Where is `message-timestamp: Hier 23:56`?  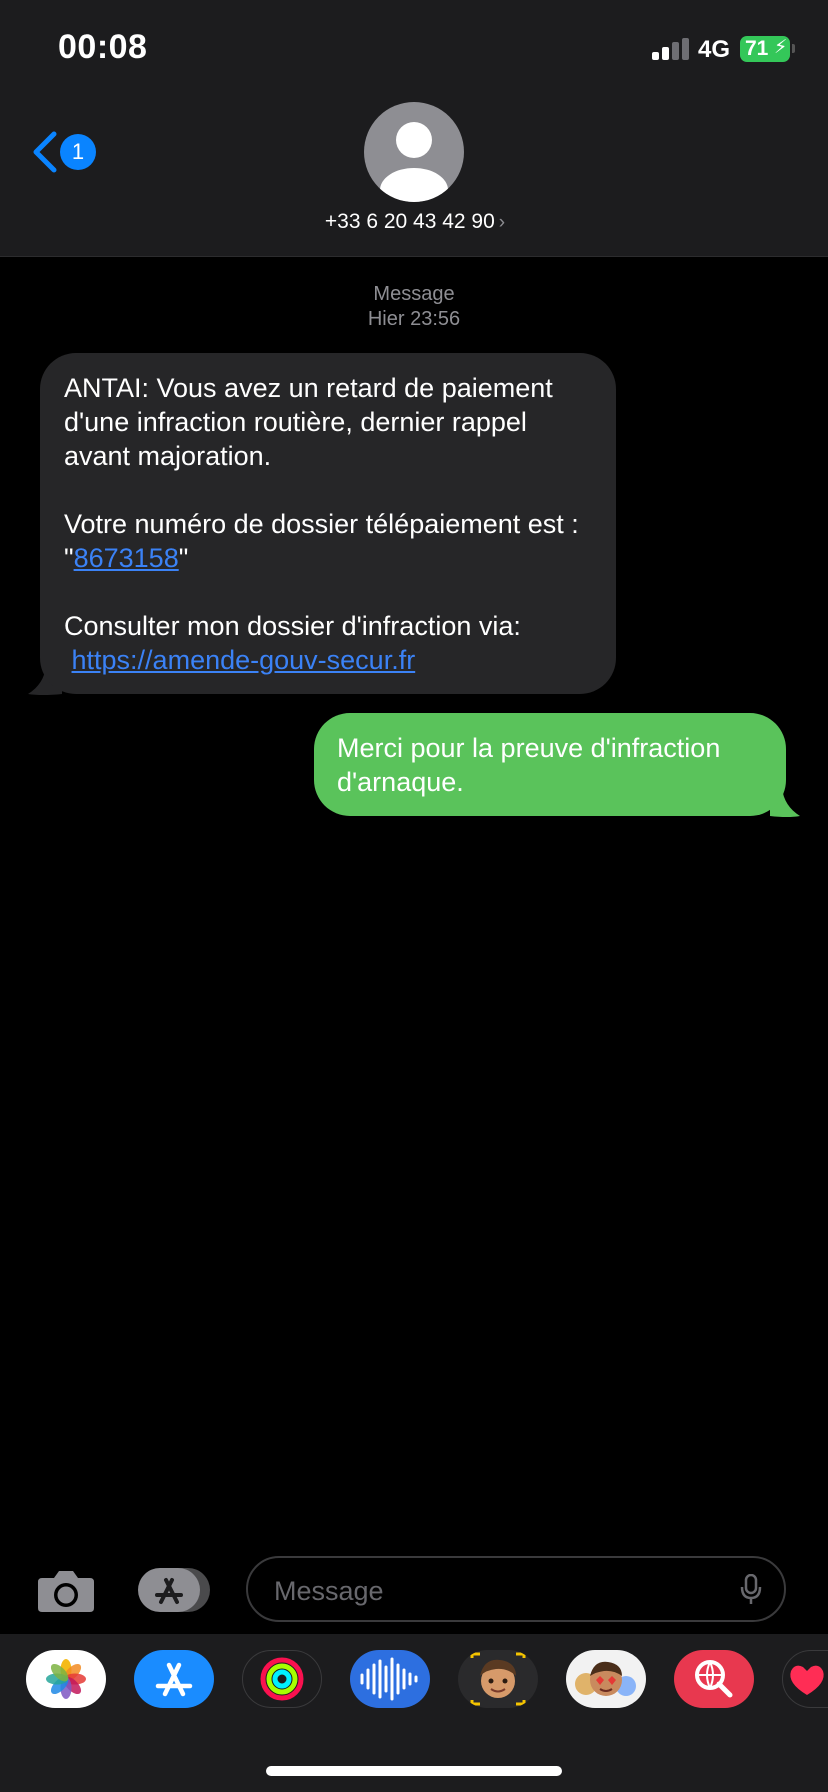 message-timestamp: Hier 23:56 is located at coordinates (414, 319).